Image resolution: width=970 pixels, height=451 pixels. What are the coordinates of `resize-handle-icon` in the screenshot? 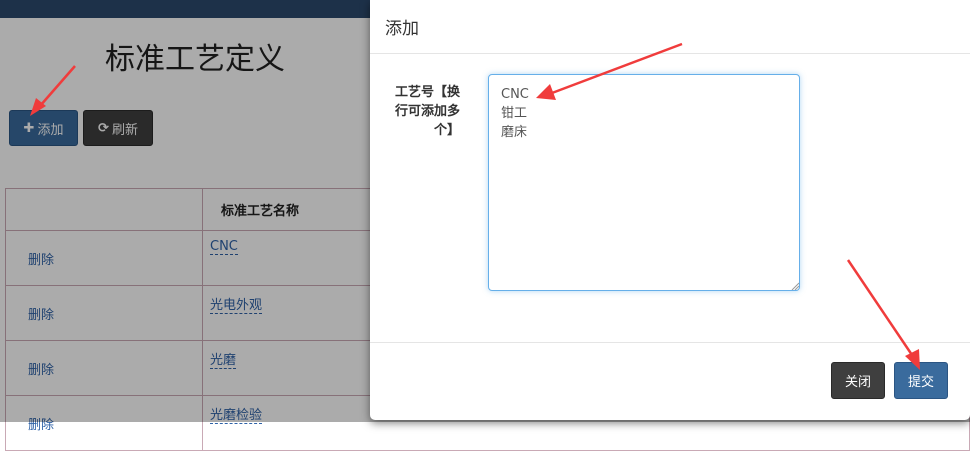 It's located at (795, 286).